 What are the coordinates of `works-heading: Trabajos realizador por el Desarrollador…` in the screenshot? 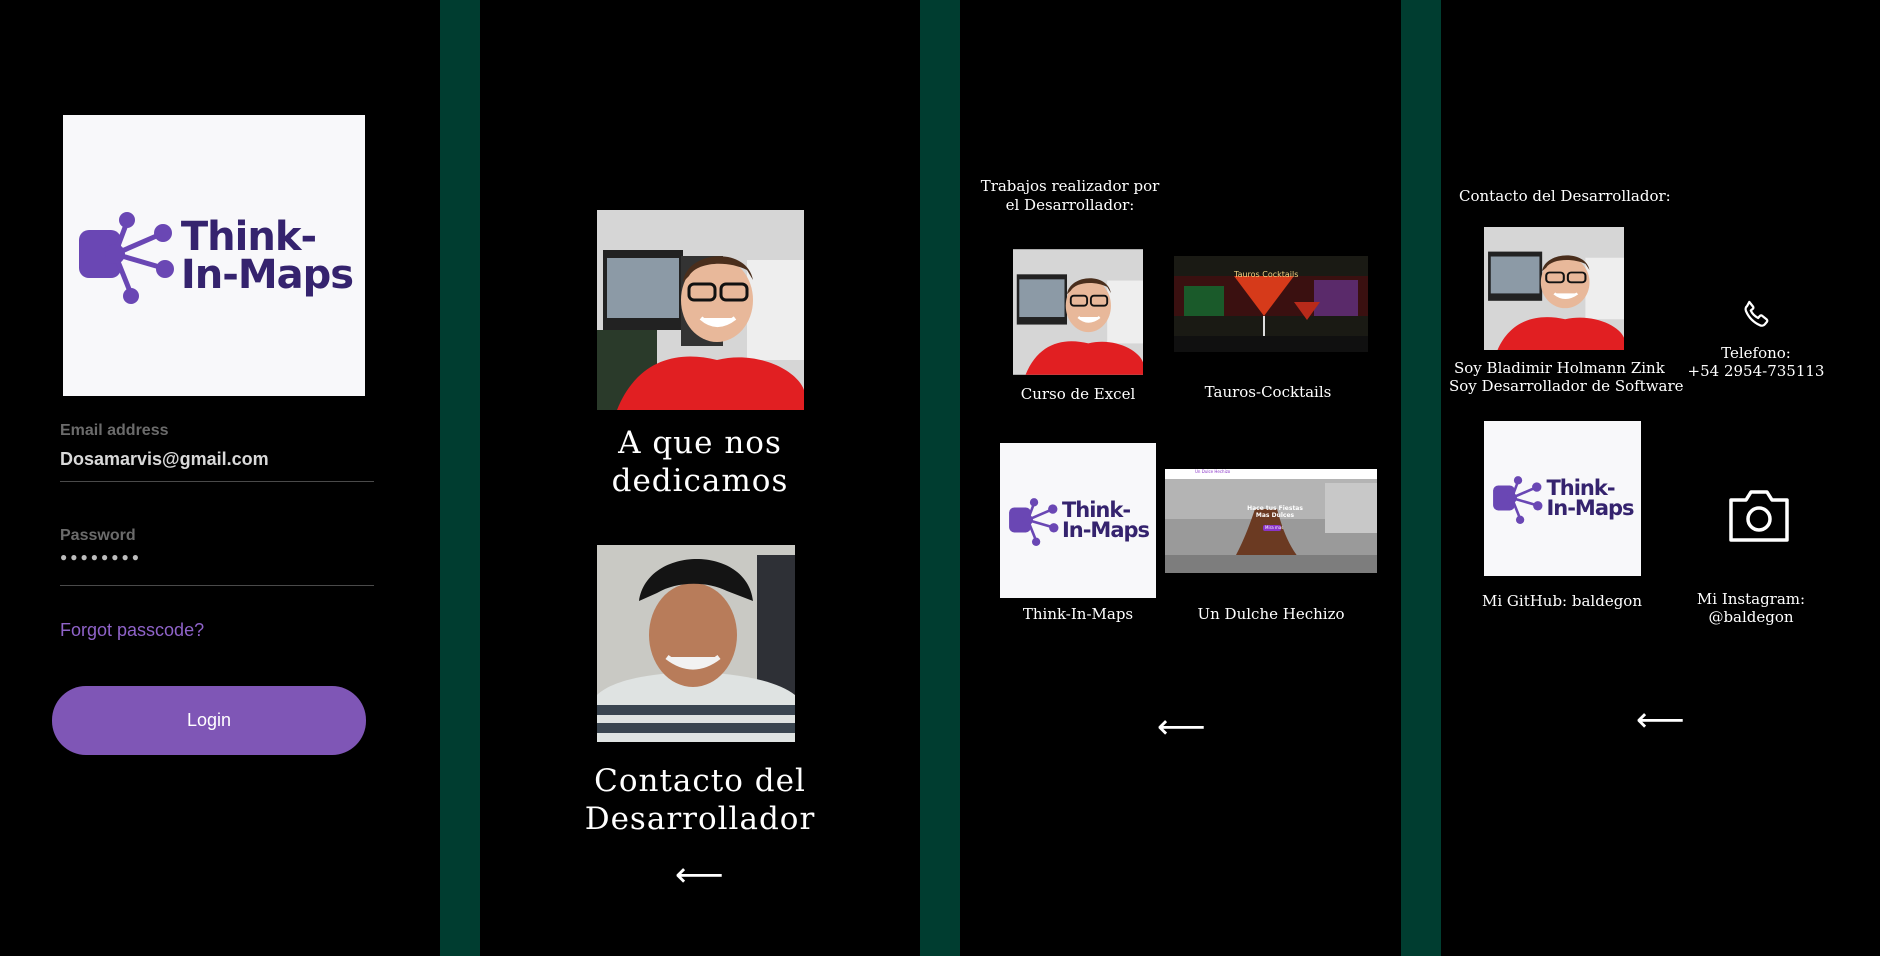 It's located at (1070, 195).